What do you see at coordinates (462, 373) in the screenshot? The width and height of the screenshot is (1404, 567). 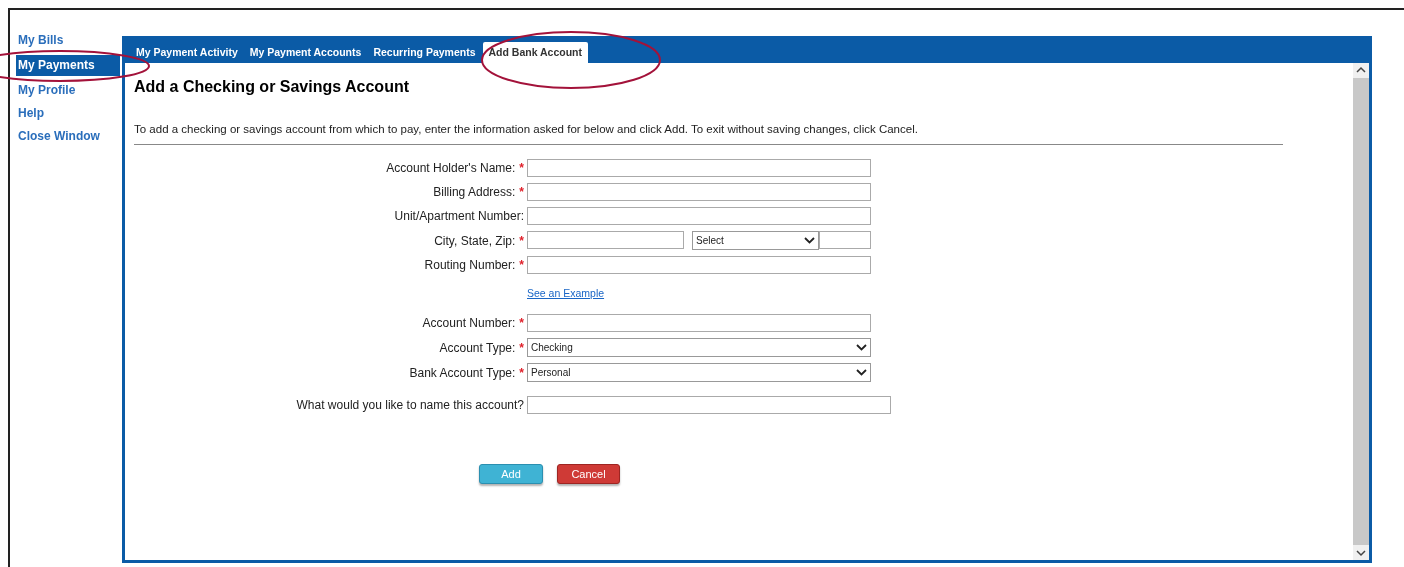 I see `field-label: Bank Account Type:` at bounding box center [462, 373].